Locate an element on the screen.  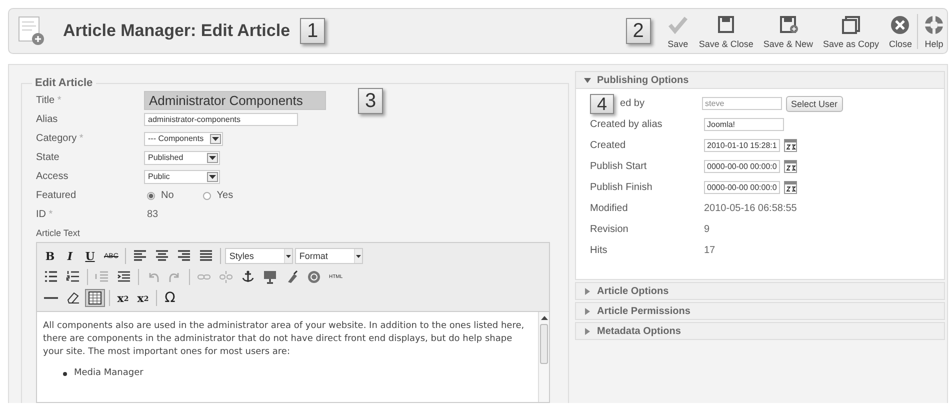
field-label: Featured is located at coordinates (57, 195).